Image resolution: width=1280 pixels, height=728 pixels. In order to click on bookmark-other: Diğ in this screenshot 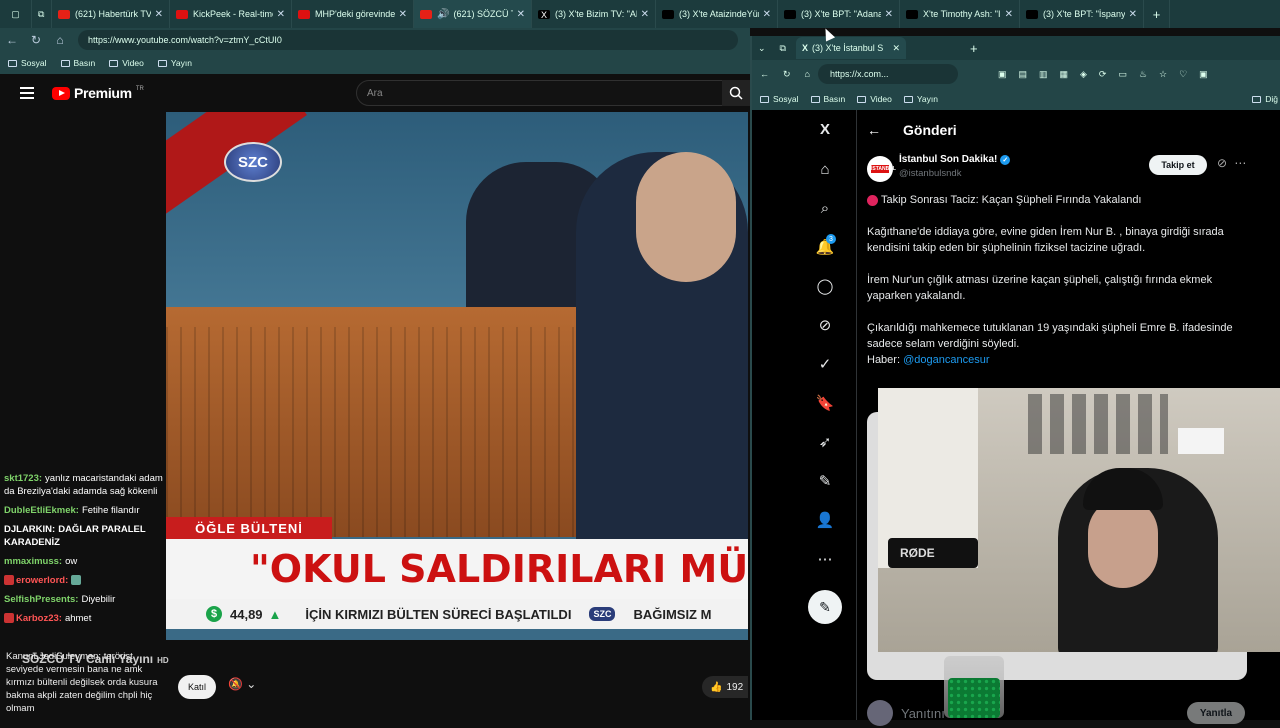, I will do `click(1265, 99)`.